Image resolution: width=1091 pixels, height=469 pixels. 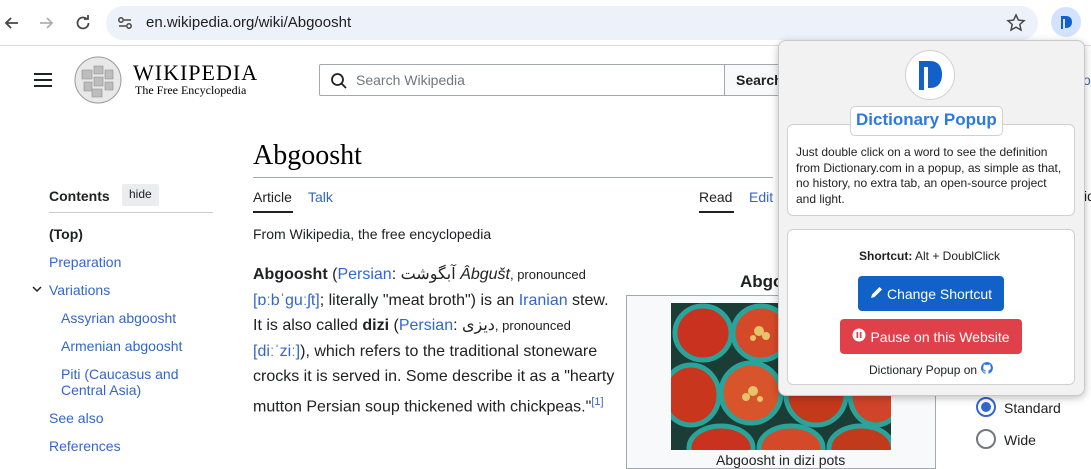 I want to click on change-shortcut-button: Change Shortcut, so click(x=931, y=293).